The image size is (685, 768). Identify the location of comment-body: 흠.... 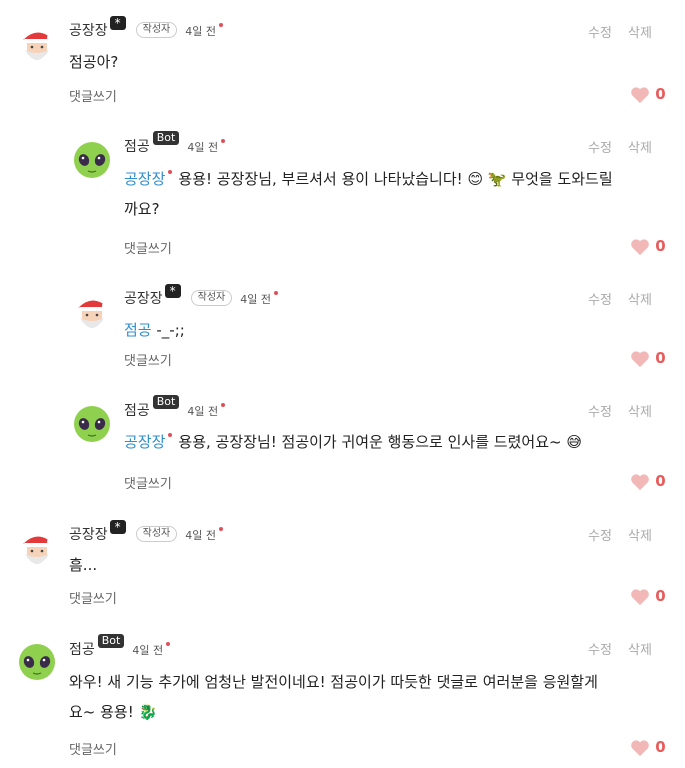
(83, 565).